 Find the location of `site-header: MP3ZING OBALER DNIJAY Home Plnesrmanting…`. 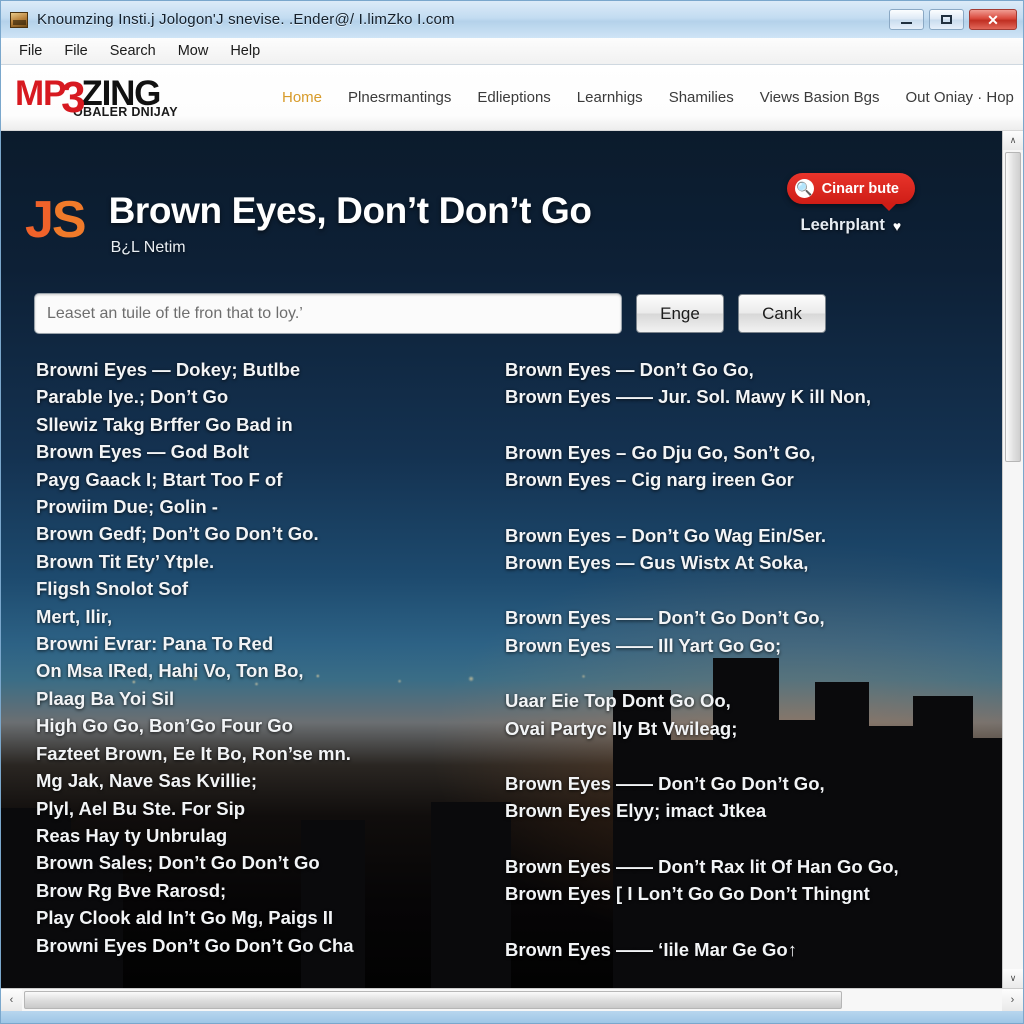

site-header: MP3ZING OBALER DNIJAY Home Plnesrmanting… is located at coordinates (512, 98).